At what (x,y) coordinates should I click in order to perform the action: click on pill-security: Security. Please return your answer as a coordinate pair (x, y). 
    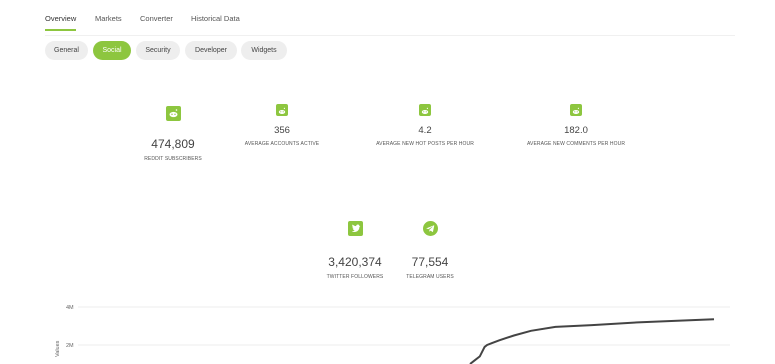
    Looking at the image, I should click on (158, 50).